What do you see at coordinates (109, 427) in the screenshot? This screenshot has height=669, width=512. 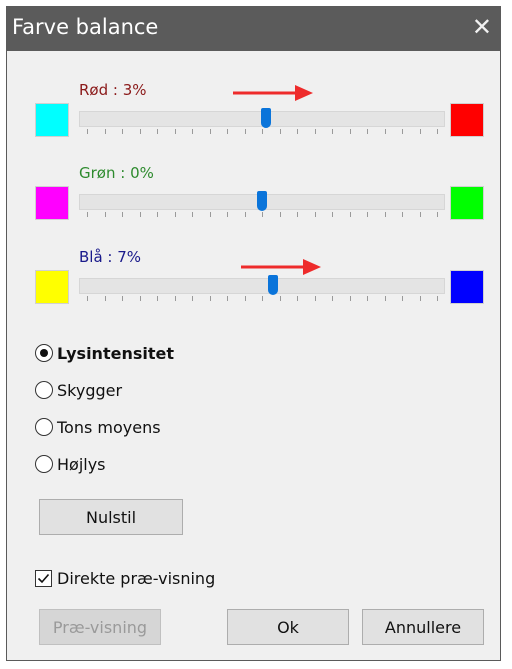 I see `radio-label: Tons moyens` at bounding box center [109, 427].